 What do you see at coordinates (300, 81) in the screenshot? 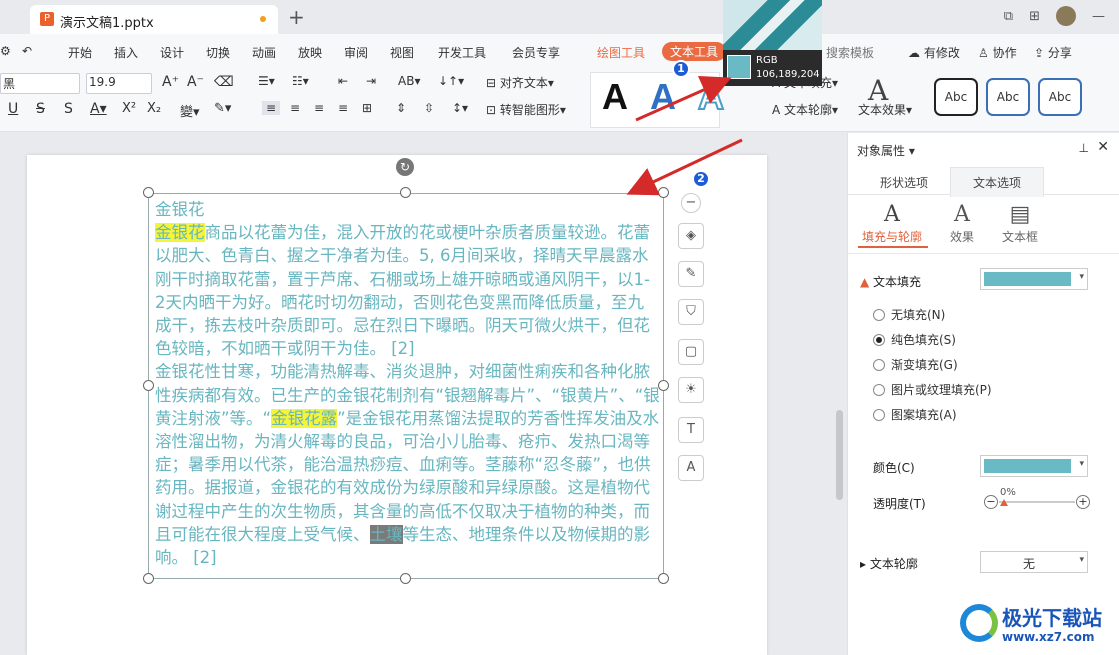
I see `numbered-list-icon: ☷▾` at bounding box center [300, 81].